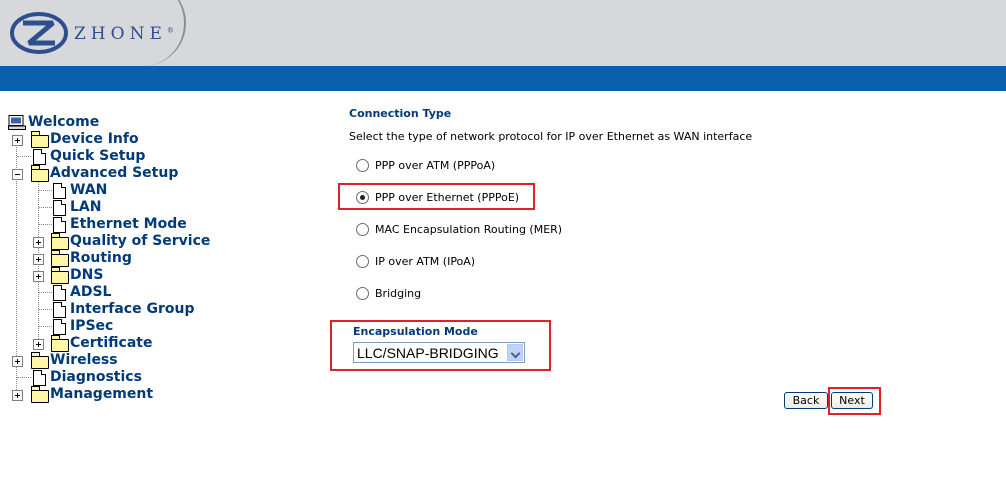  What do you see at coordinates (98, 156) in the screenshot?
I see `nav-label-quick-setup: Quick Setup` at bounding box center [98, 156].